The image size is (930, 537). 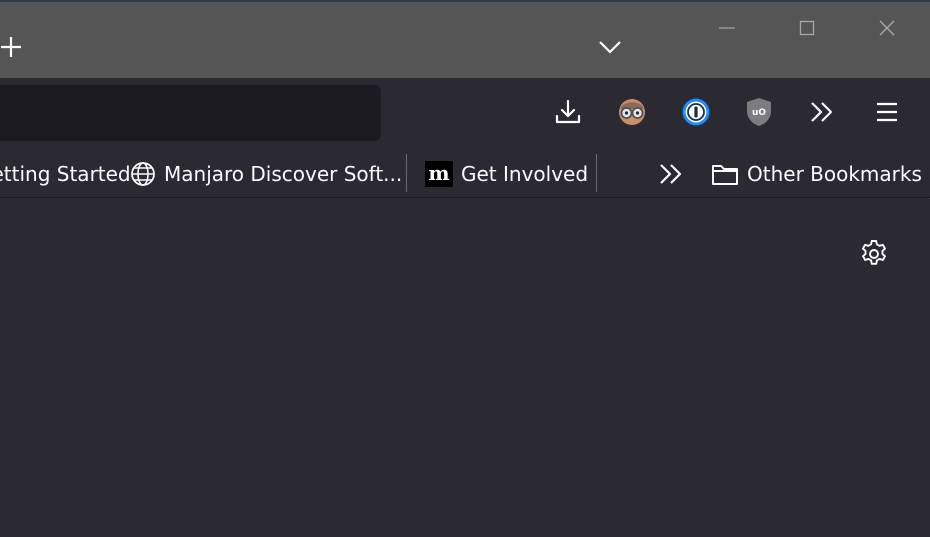 I want to click on application-menu-button, so click(x=887, y=112).